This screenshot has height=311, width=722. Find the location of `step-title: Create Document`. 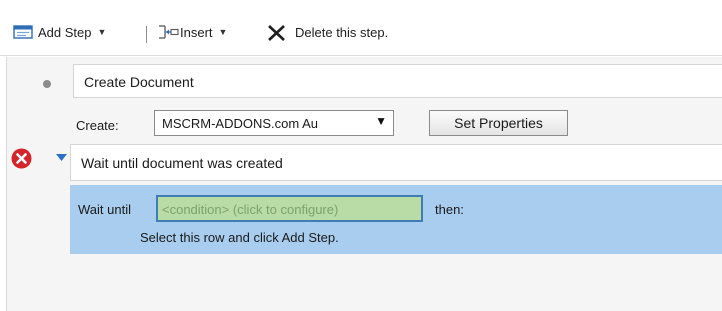

step-title: Create Document is located at coordinates (139, 82).